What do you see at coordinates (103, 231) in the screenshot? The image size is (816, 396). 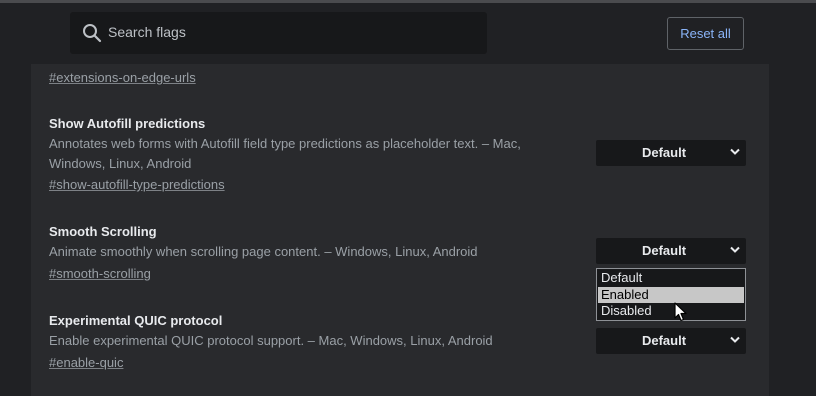 I see `flag-title-smooth-scrolling: Smooth Scrolling` at bounding box center [103, 231].